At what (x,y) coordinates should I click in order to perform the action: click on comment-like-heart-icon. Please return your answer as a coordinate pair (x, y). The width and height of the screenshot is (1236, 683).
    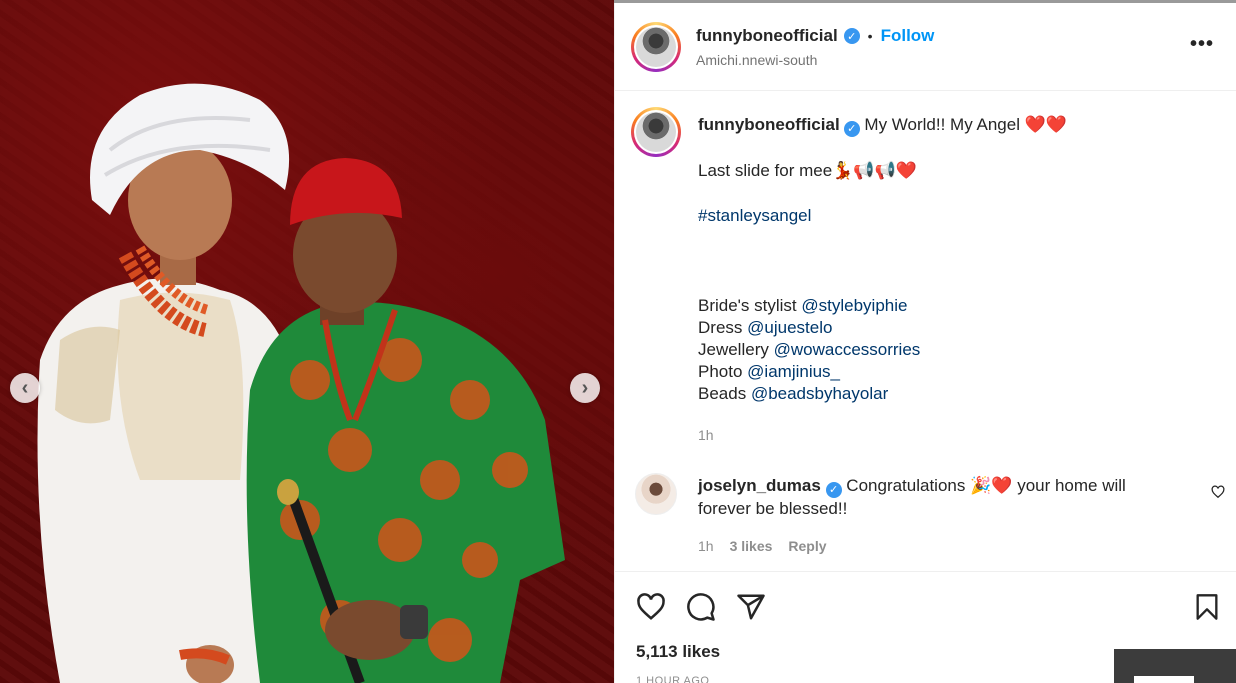
    Looking at the image, I should click on (1218, 492).